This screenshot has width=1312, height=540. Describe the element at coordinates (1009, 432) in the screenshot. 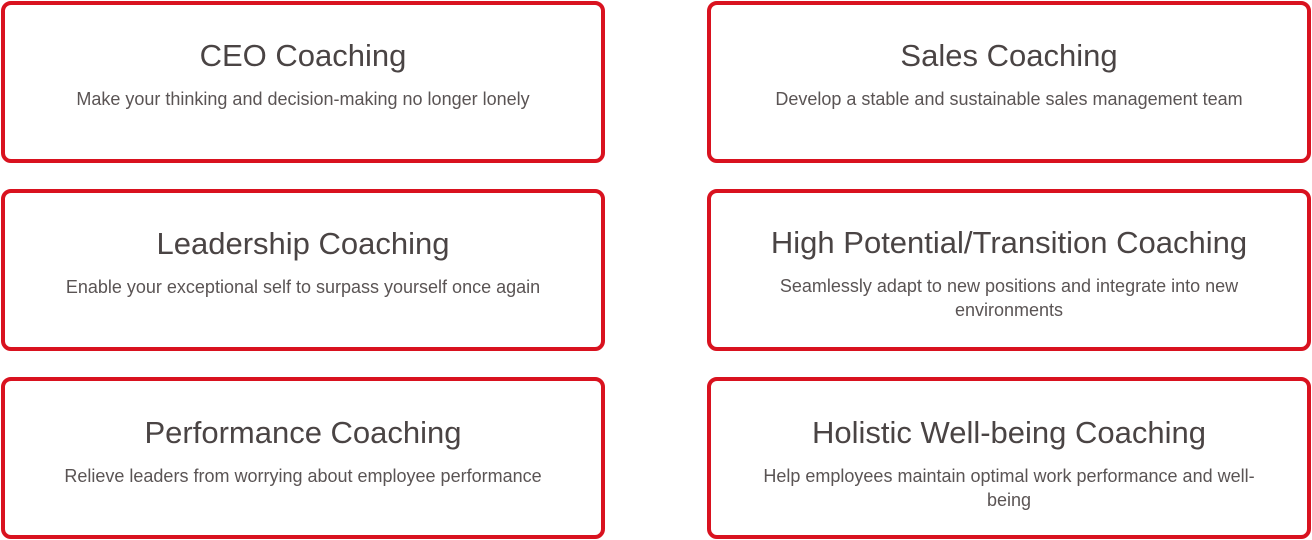

I see `card-title: Holistic Well-being Coaching` at that location.